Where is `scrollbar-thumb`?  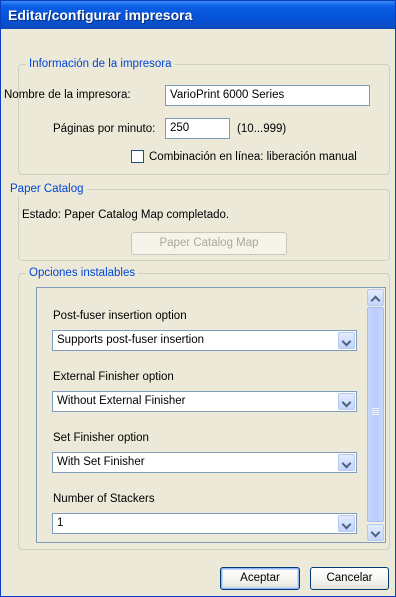
scrollbar-thumb is located at coordinates (375, 414).